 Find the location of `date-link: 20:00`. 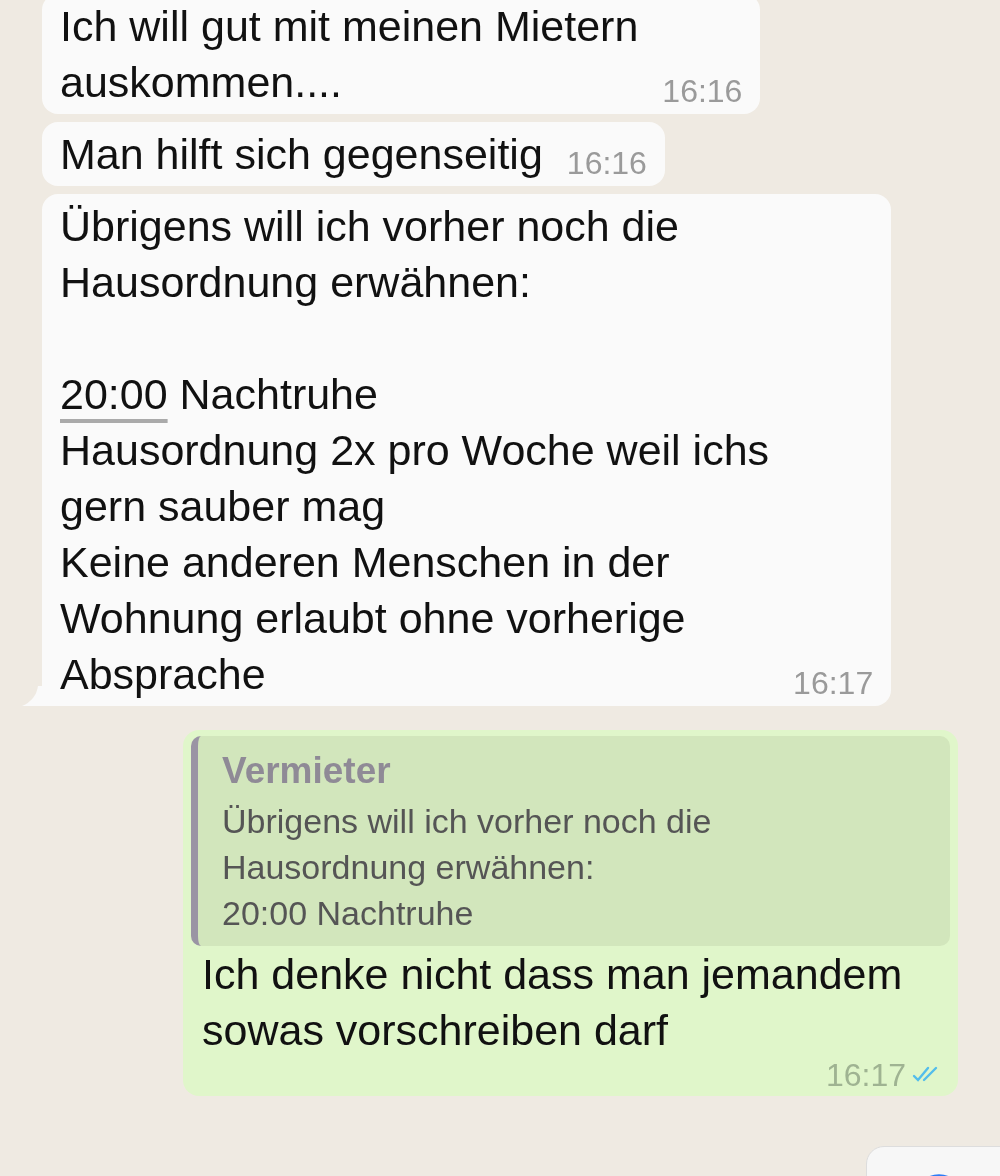

date-link: 20:00 is located at coordinates (114, 394).